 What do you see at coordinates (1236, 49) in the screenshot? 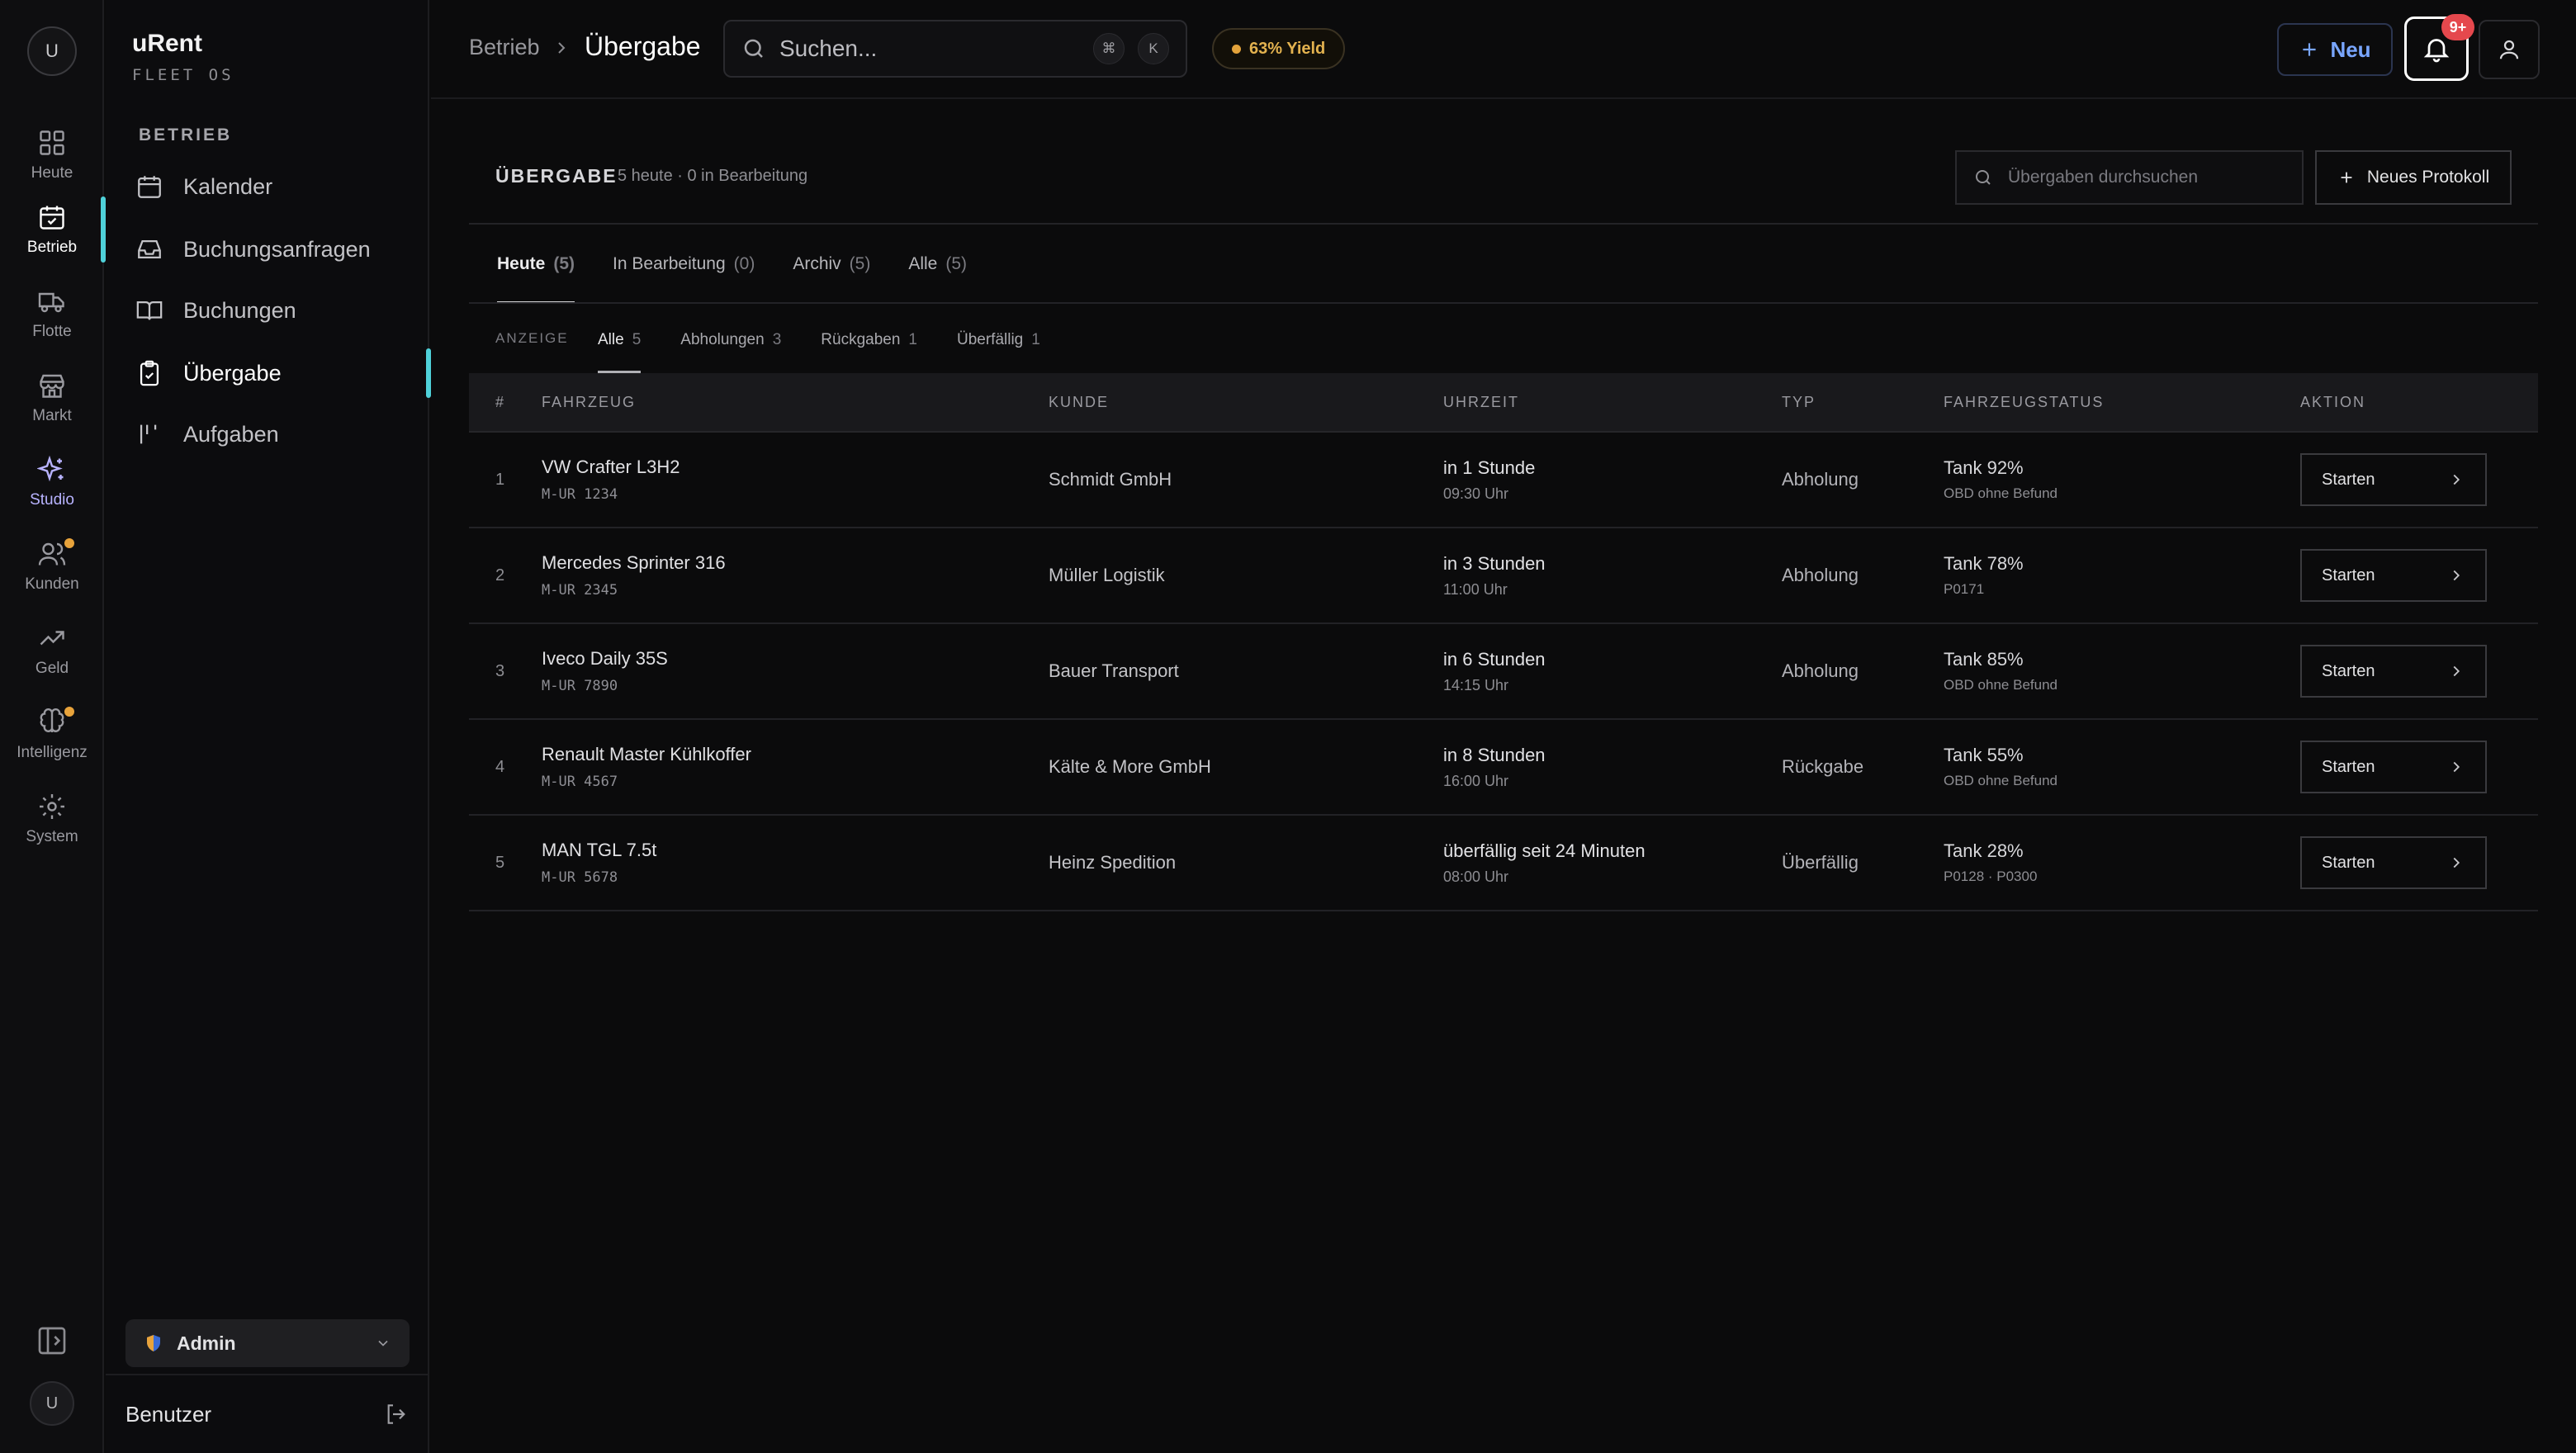
I see `status-dot` at bounding box center [1236, 49].